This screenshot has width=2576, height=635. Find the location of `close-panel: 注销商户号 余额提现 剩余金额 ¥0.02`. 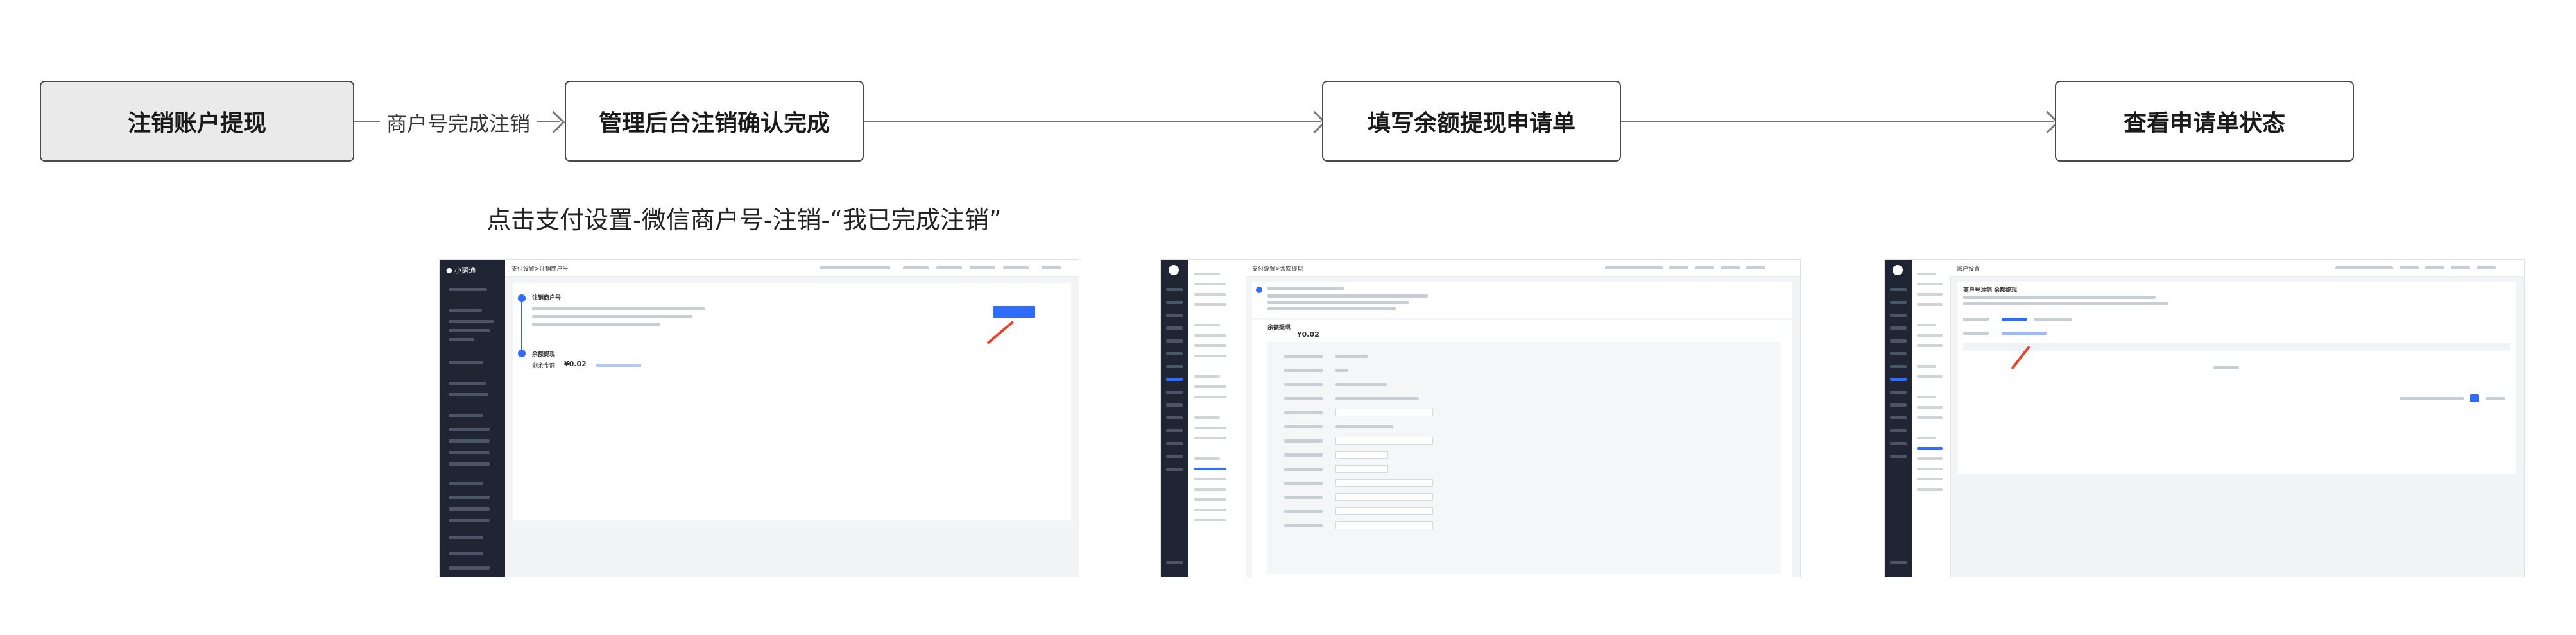

close-panel: 注销商户号 余额提现 剩余金额 ¥0.02 is located at coordinates (792, 401).